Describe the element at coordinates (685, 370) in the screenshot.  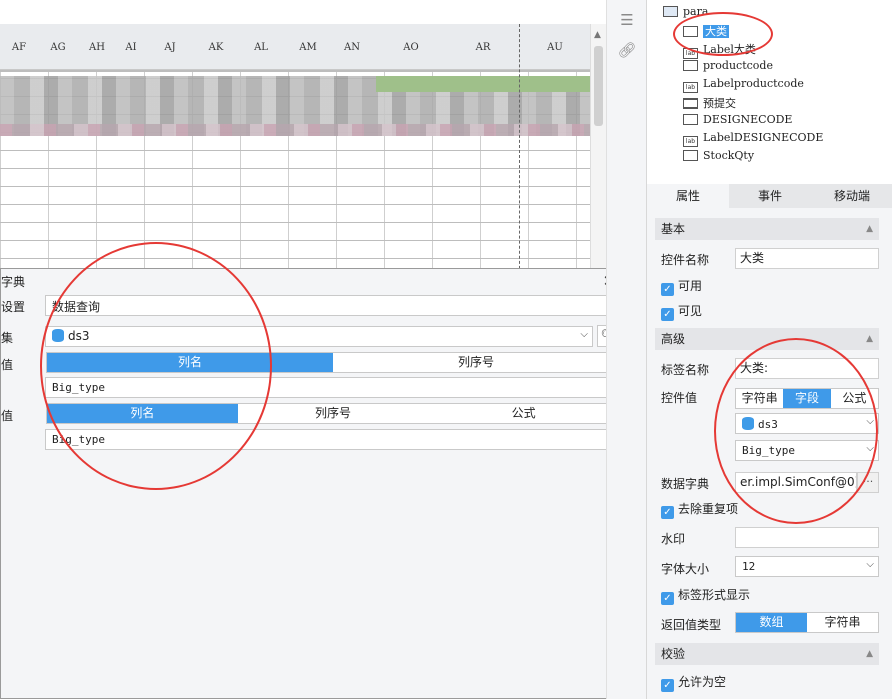
I see `tag-name-label: 标签名称` at that location.